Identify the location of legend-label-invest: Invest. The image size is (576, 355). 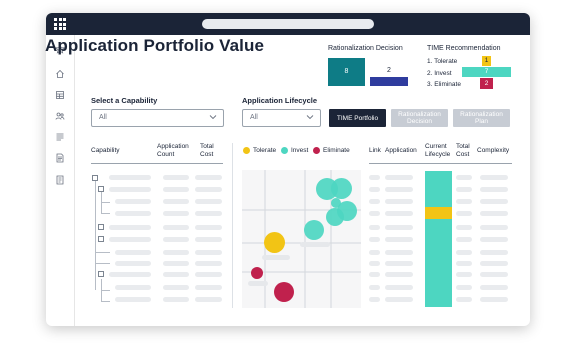
(299, 151).